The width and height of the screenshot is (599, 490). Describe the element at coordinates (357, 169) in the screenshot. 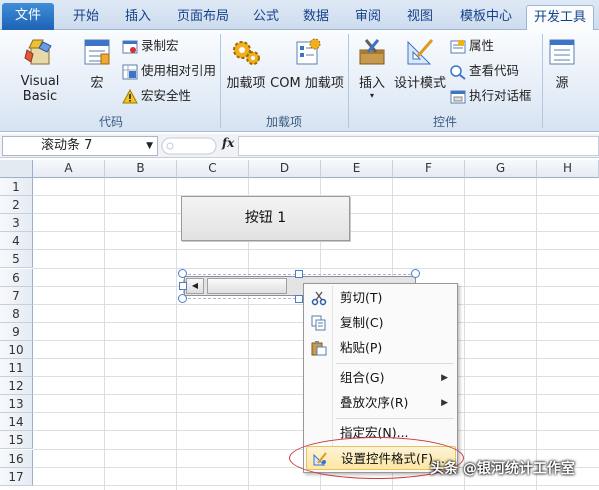

I see `column-header: E` at that location.